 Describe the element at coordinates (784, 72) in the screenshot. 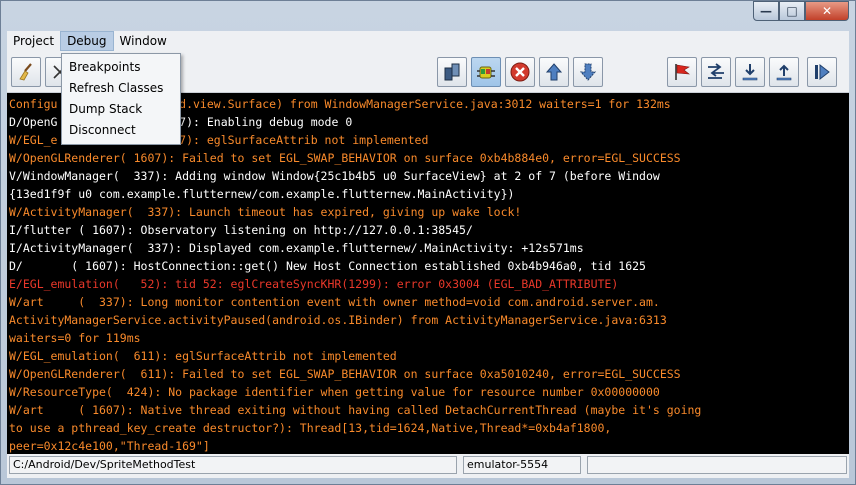

I see `step-out-icon` at that location.